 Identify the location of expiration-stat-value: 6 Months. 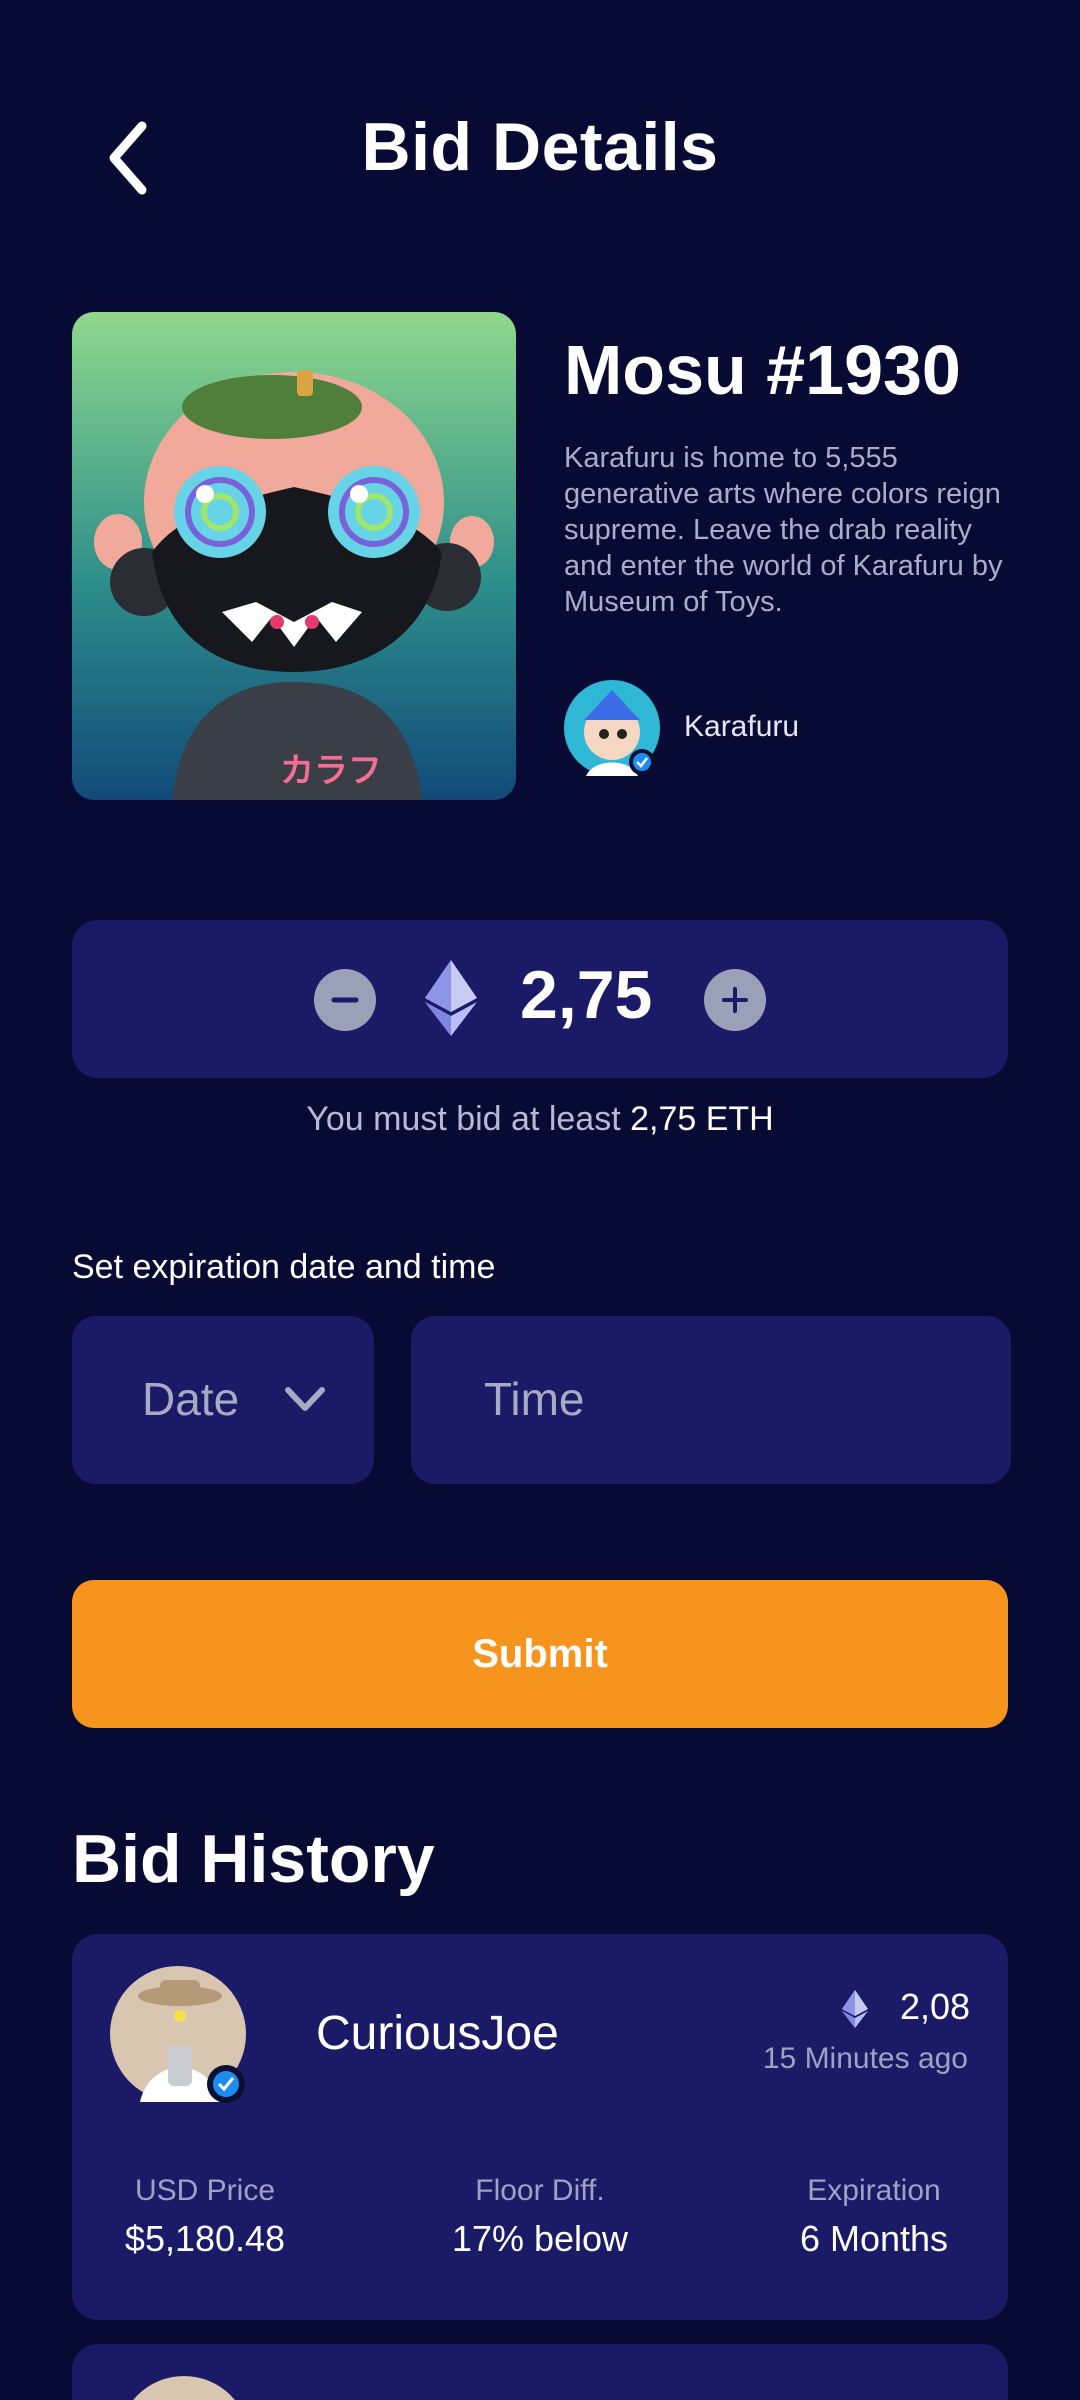
(874, 2238).